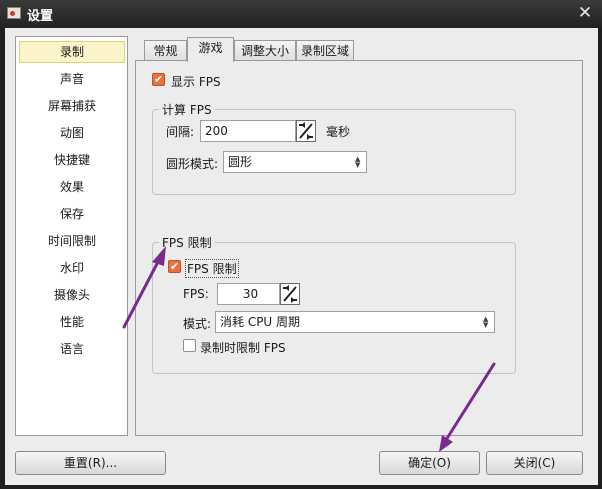 The image size is (602, 489). Describe the element at coordinates (295, 162) in the screenshot. I see `circle-mode-select: 圆形 ▲ ▼` at that location.